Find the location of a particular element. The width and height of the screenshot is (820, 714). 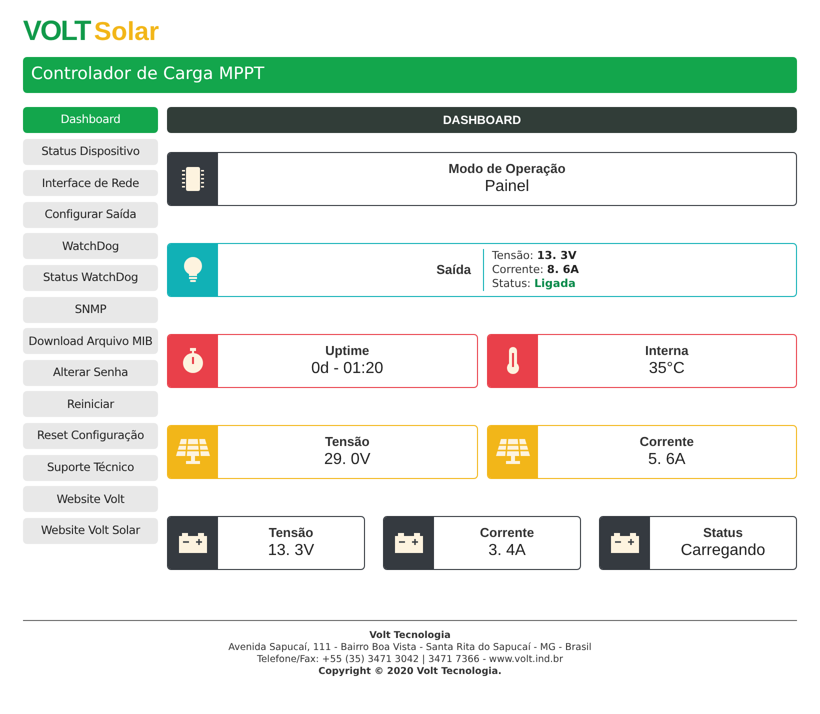

metric-value: 13. 3V is located at coordinates (291, 551).